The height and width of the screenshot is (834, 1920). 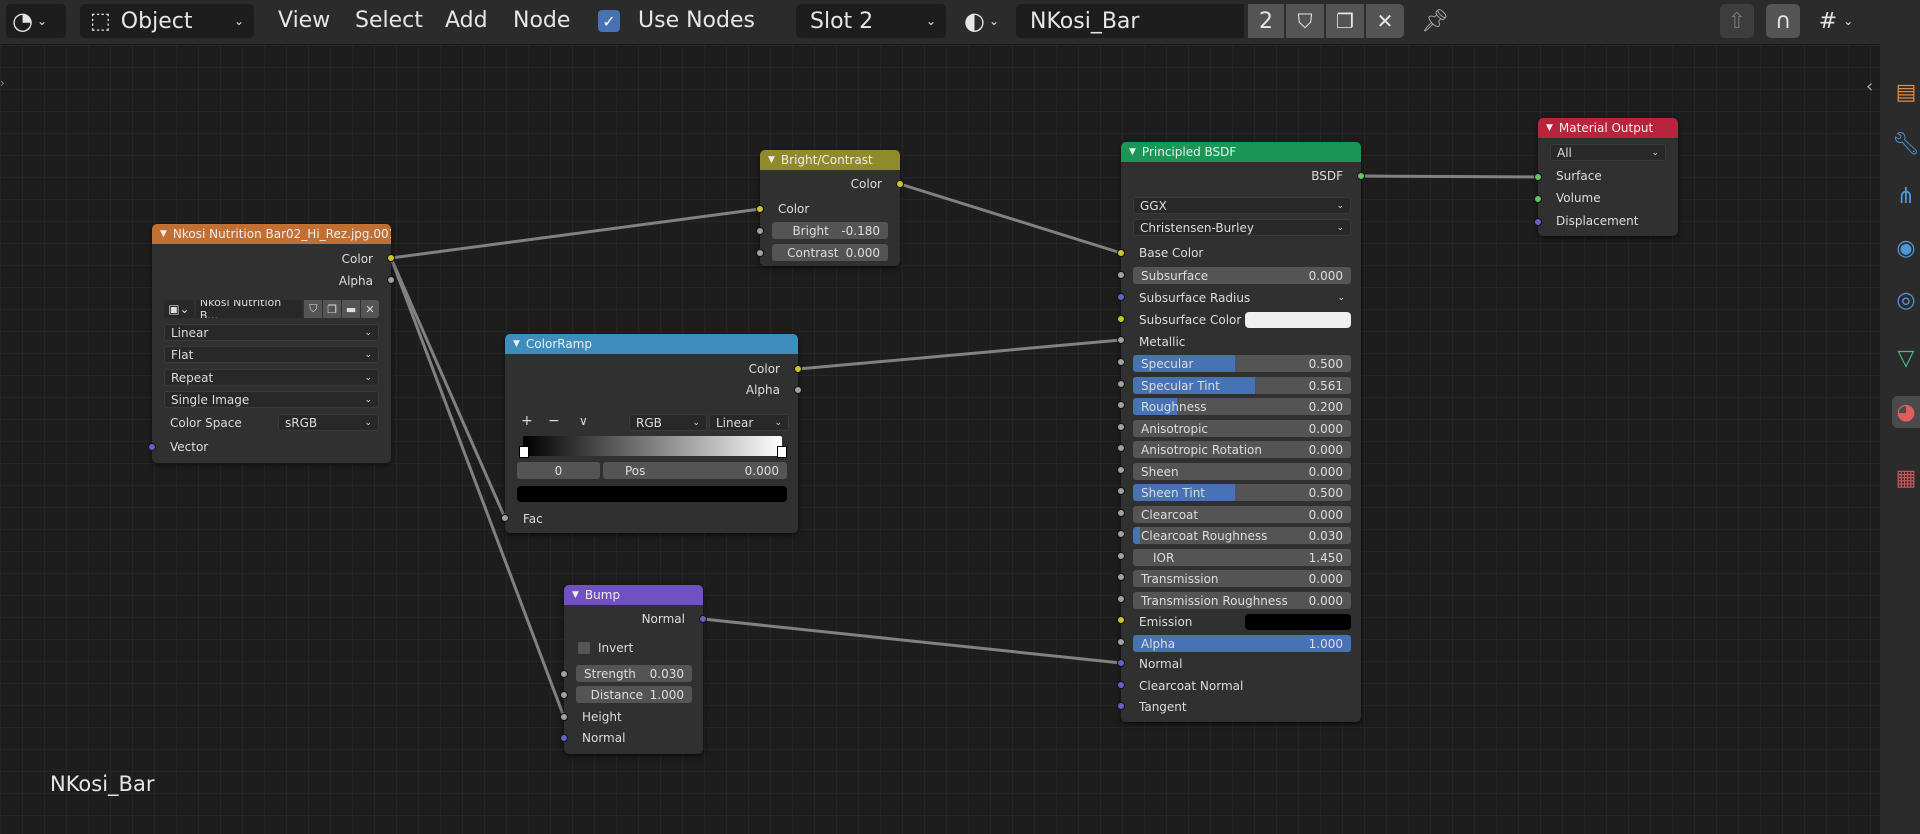 What do you see at coordinates (1836, 21) in the screenshot?
I see `snap-mode-dropdown: # ⌄` at bounding box center [1836, 21].